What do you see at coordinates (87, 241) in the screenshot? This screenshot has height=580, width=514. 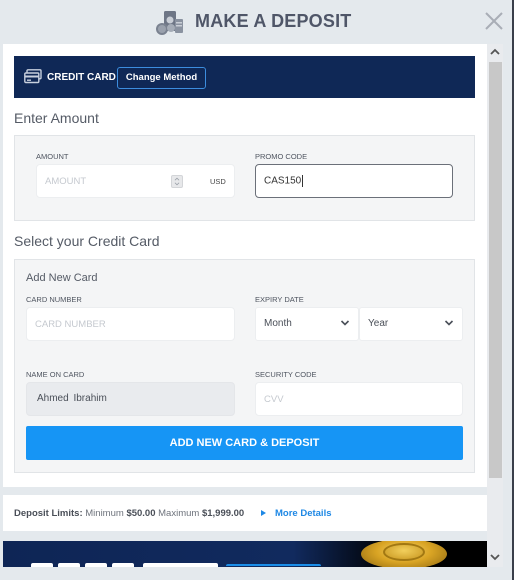 I see `select-card-heading: Select your Credit Card` at bounding box center [87, 241].